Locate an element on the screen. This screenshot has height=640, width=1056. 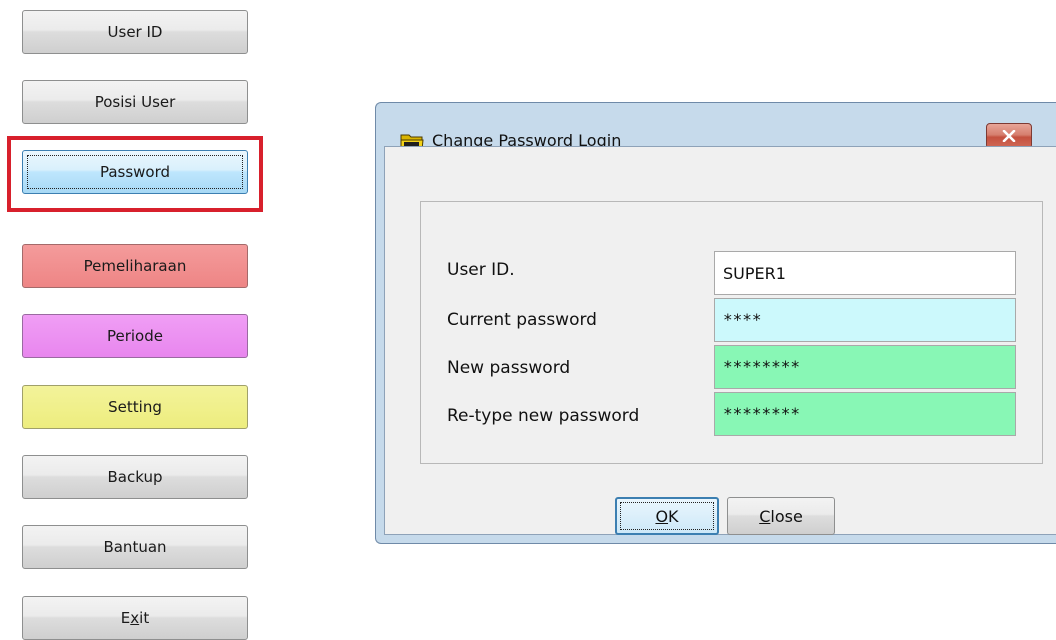
setting-button: Setting is located at coordinates (135, 407).